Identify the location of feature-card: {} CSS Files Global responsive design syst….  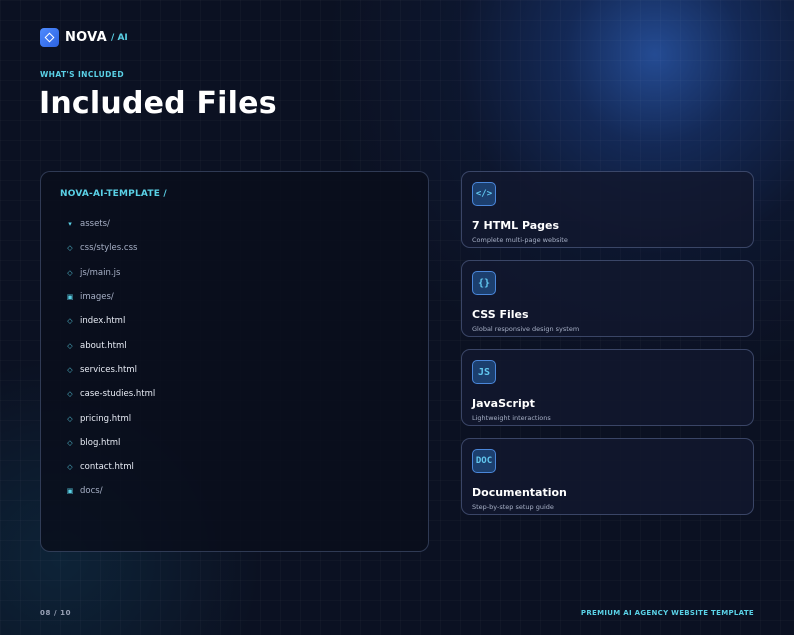
(607, 298).